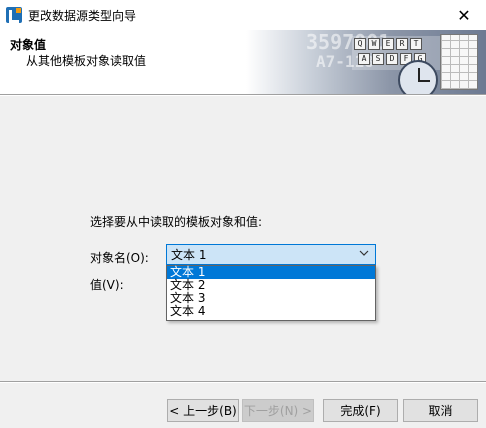 The height and width of the screenshot is (428, 486). What do you see at coordinates (271, 311) in the screenshot?
I see `dropdown-option: 文本 4` at bounding box center [271, 311].